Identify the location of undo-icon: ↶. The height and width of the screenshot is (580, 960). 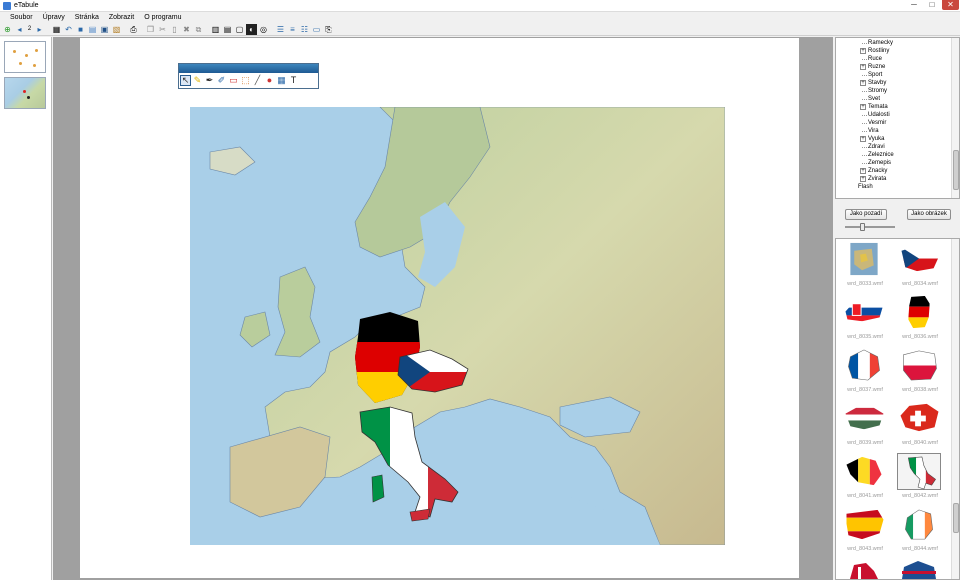
(68, 29).